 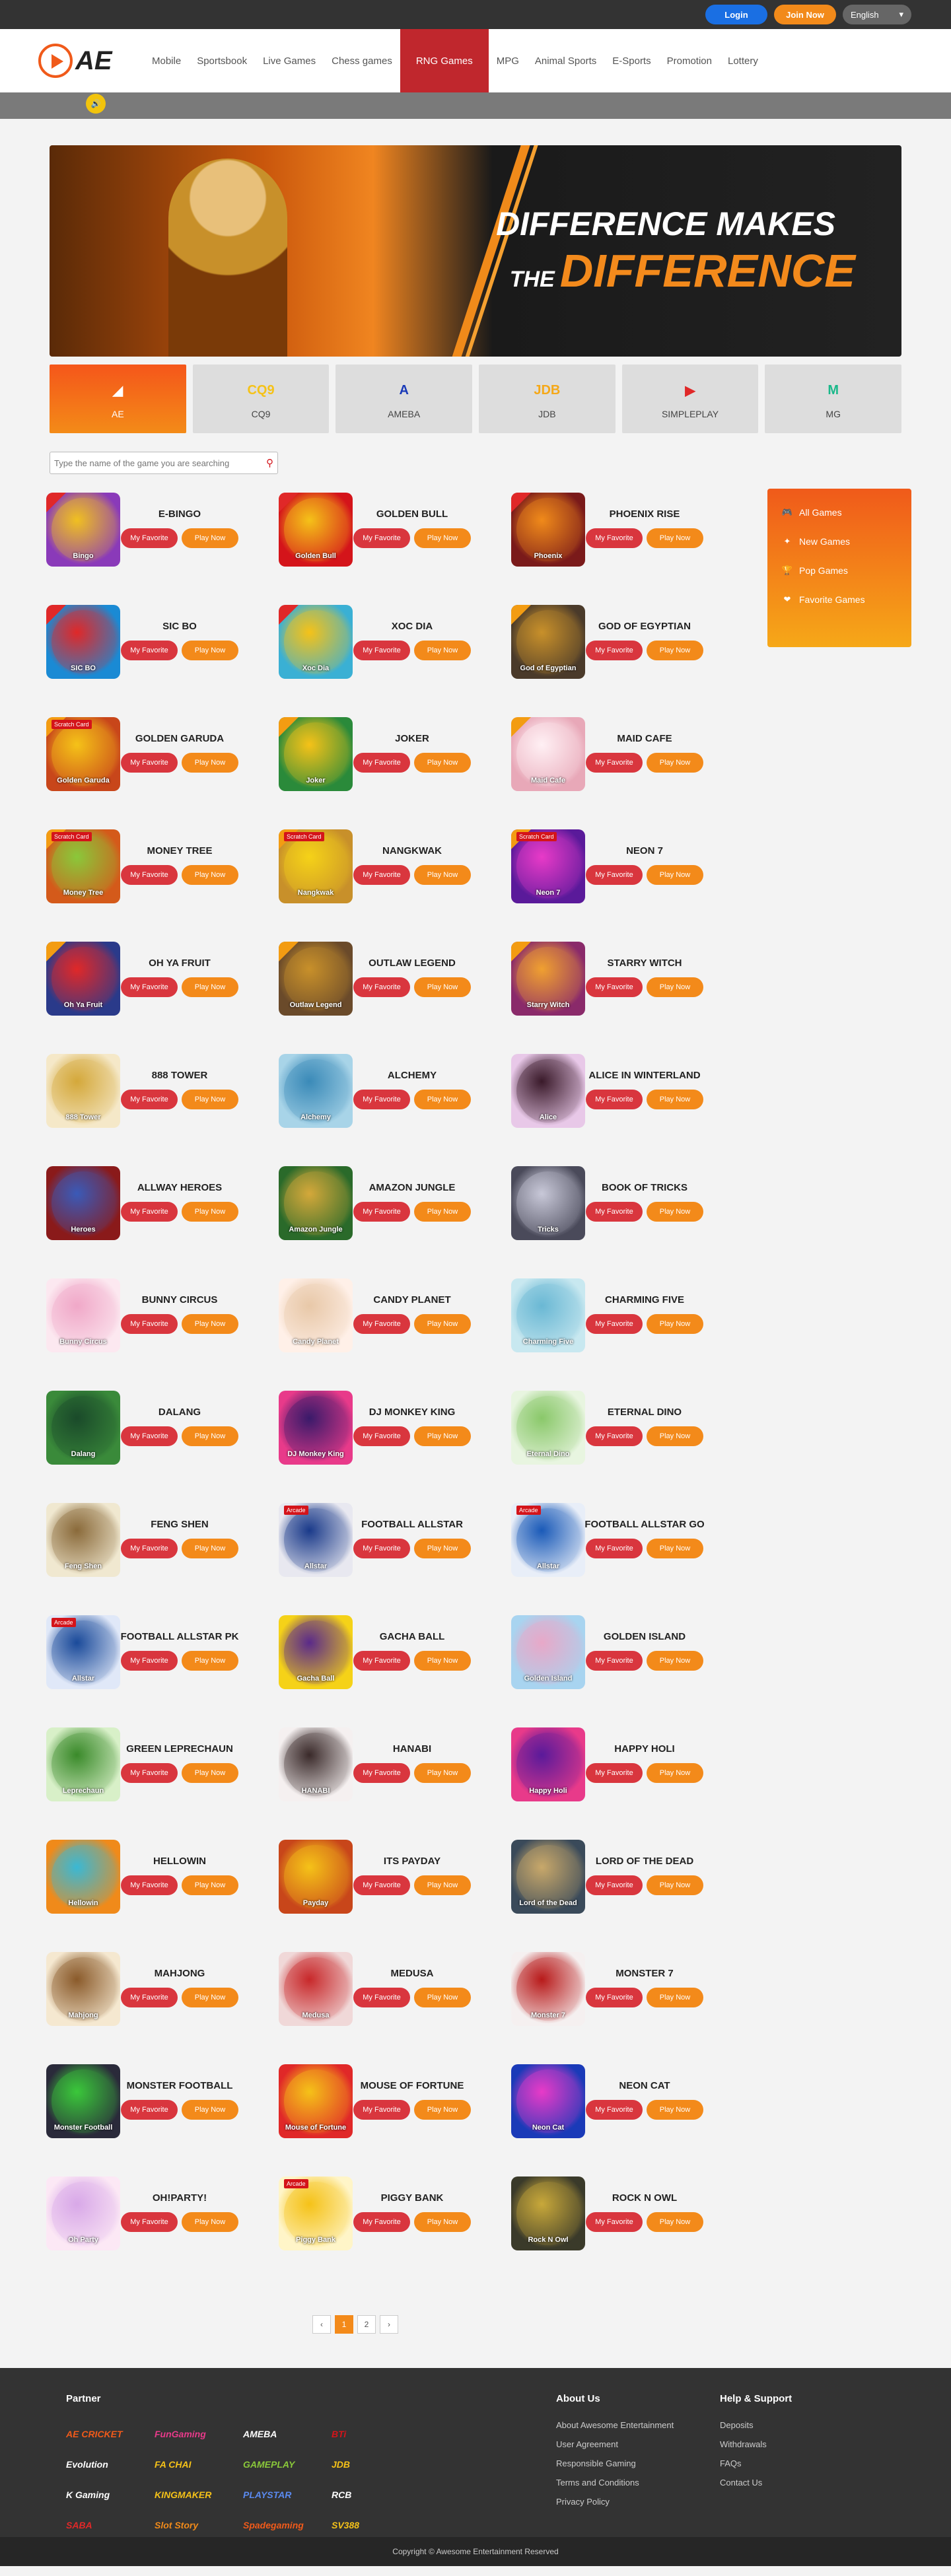 I want to click on search-input, so click(x=160, y=463).